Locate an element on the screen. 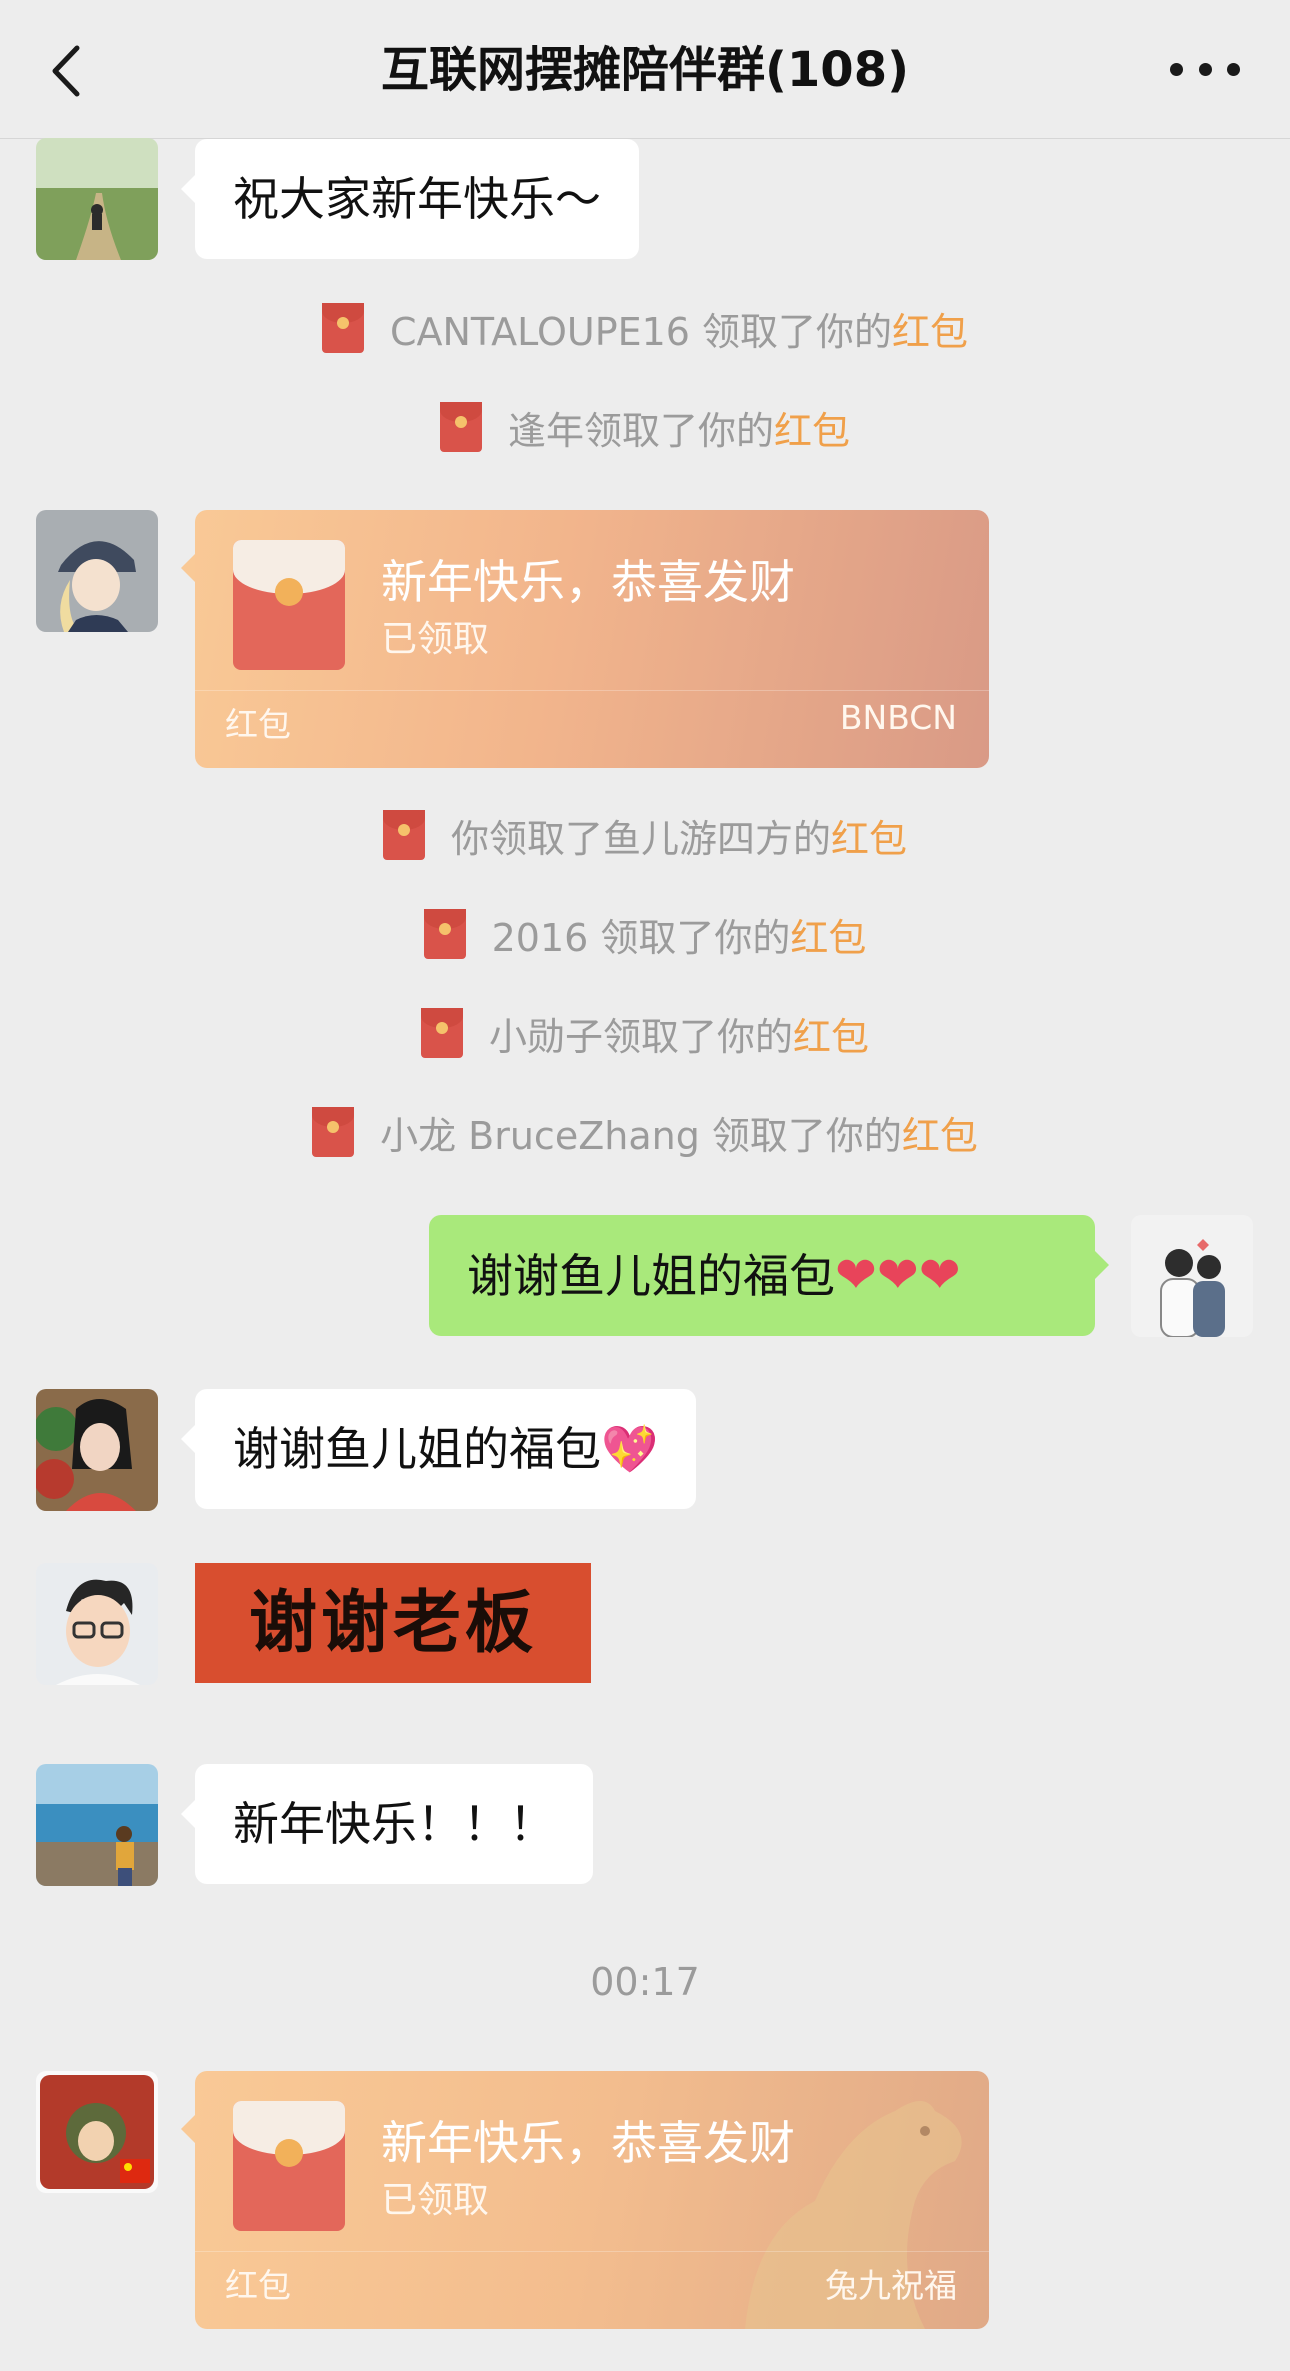  more-button is located at coordinates (1205, 69).